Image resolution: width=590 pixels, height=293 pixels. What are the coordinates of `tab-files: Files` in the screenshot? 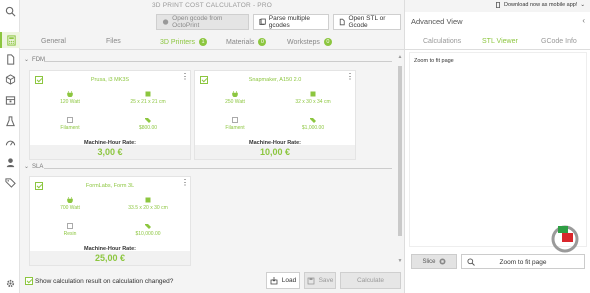 It's located at (113, 41).